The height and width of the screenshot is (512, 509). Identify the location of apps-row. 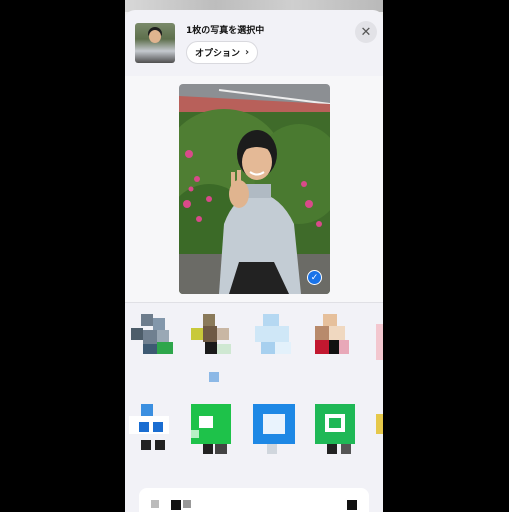
(254, 440).